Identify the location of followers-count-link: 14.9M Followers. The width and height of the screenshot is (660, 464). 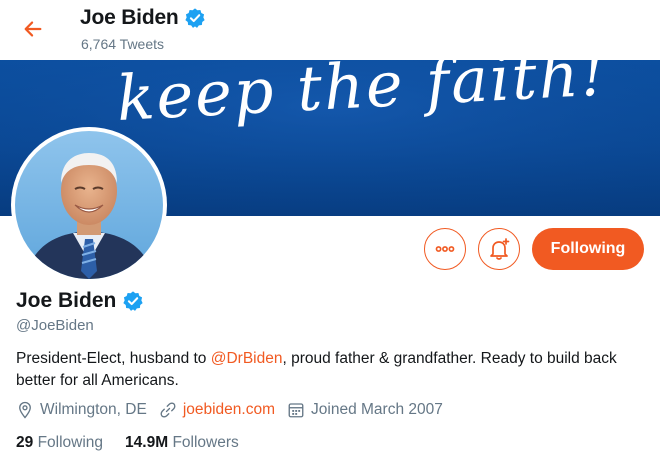
(182, 443).